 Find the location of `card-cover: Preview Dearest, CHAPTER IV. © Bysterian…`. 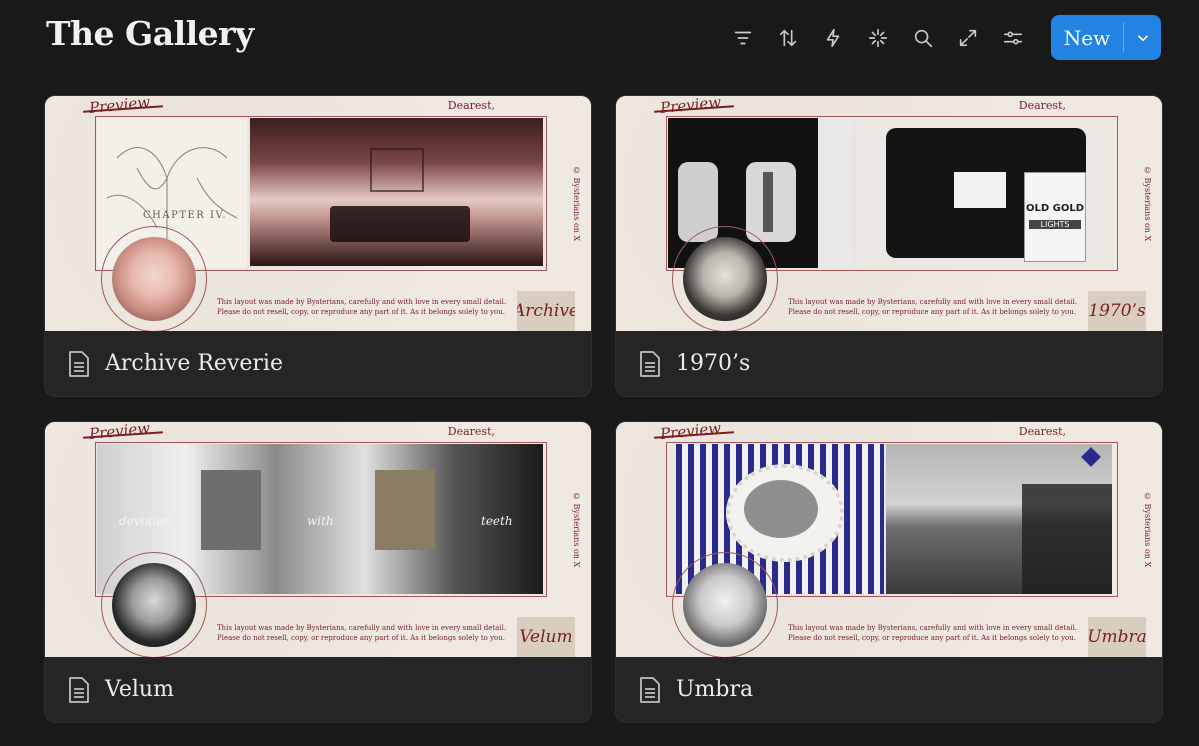

card-cover: Preview Dearest, CHAPTER IV. © Bysterian… is located at coordinates (318, 213).